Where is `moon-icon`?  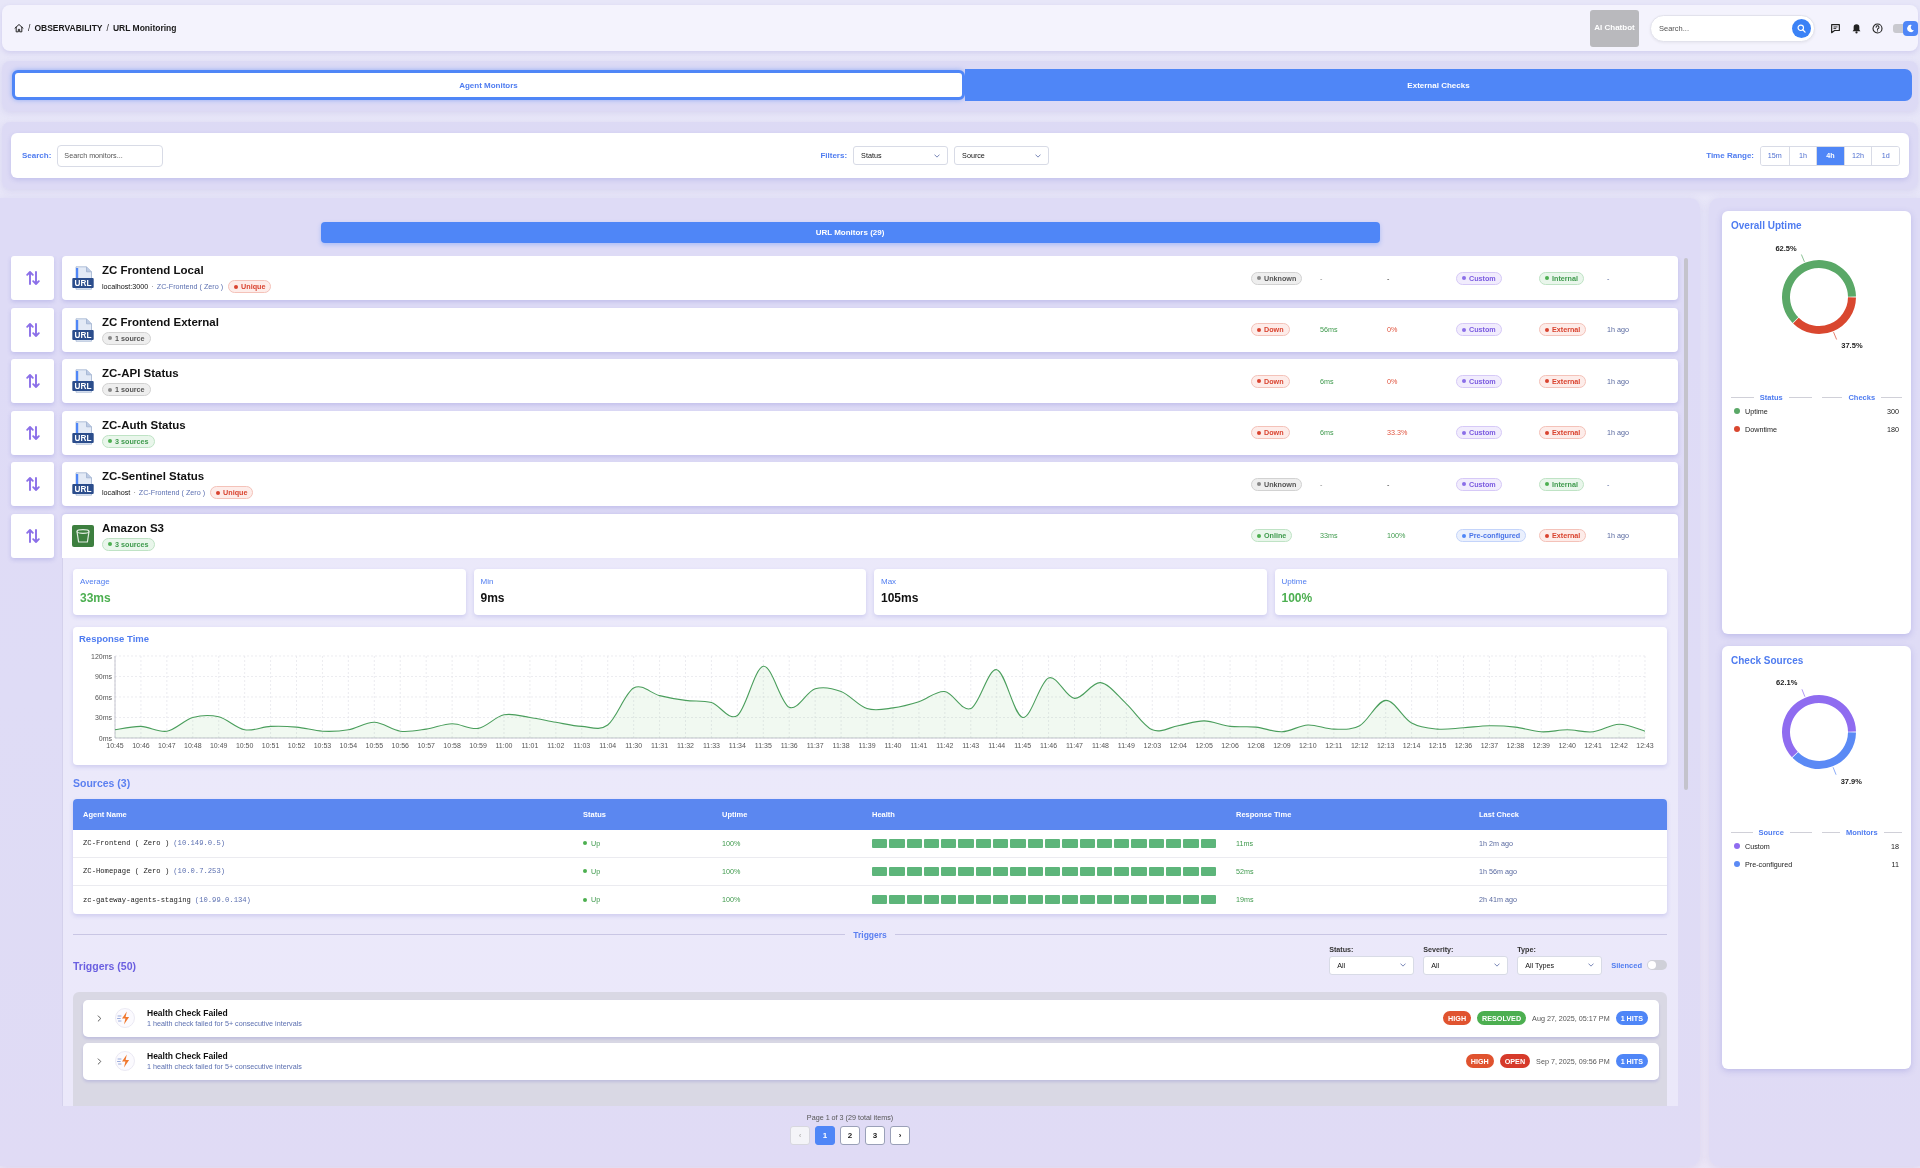 moon-icon is located at coordinates (1910, 28).